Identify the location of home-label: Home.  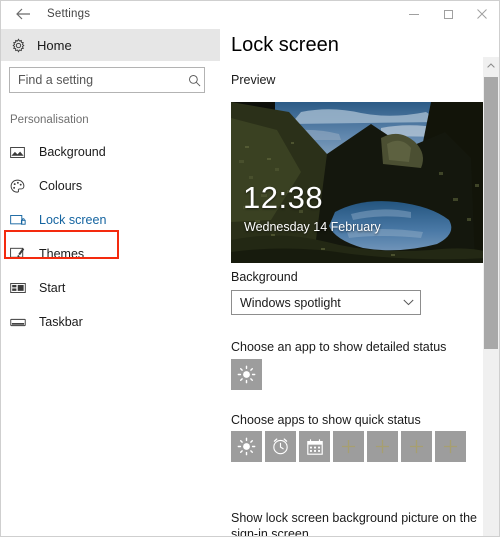
(54, 45).